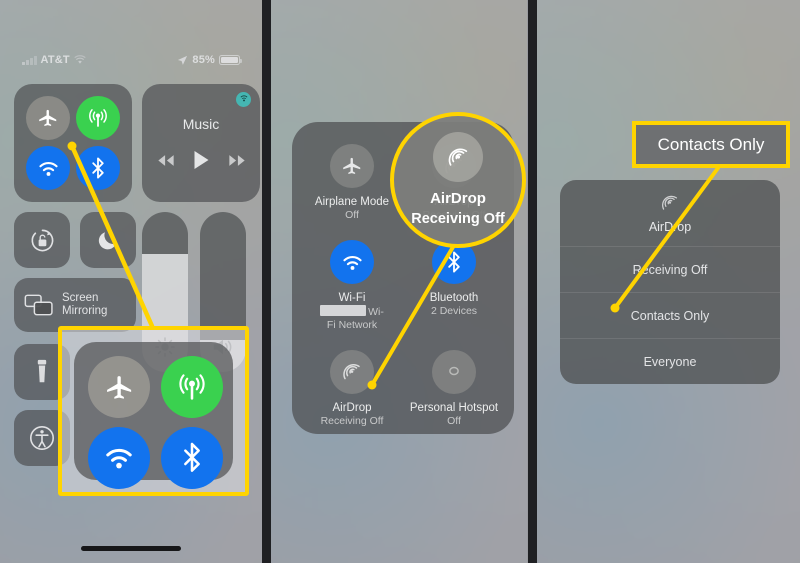 Image resolution: width=800 pixels, height=563 pixels. What do you see at coordinates (201, 143) in the screenshot?
I see `media-widget: Music` at bounding box center [201, 143].